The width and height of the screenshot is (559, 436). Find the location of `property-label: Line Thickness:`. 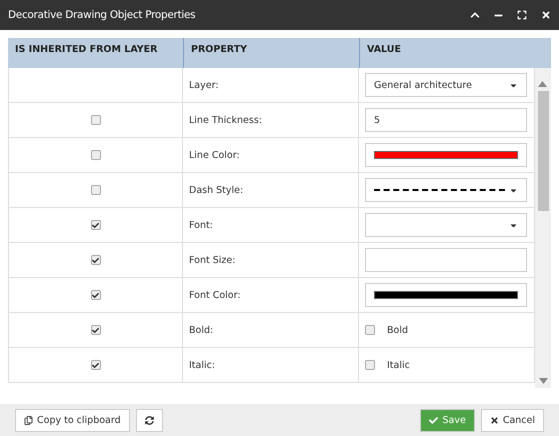

property-label: Line Thickness: is located at coordinates (225, 120).